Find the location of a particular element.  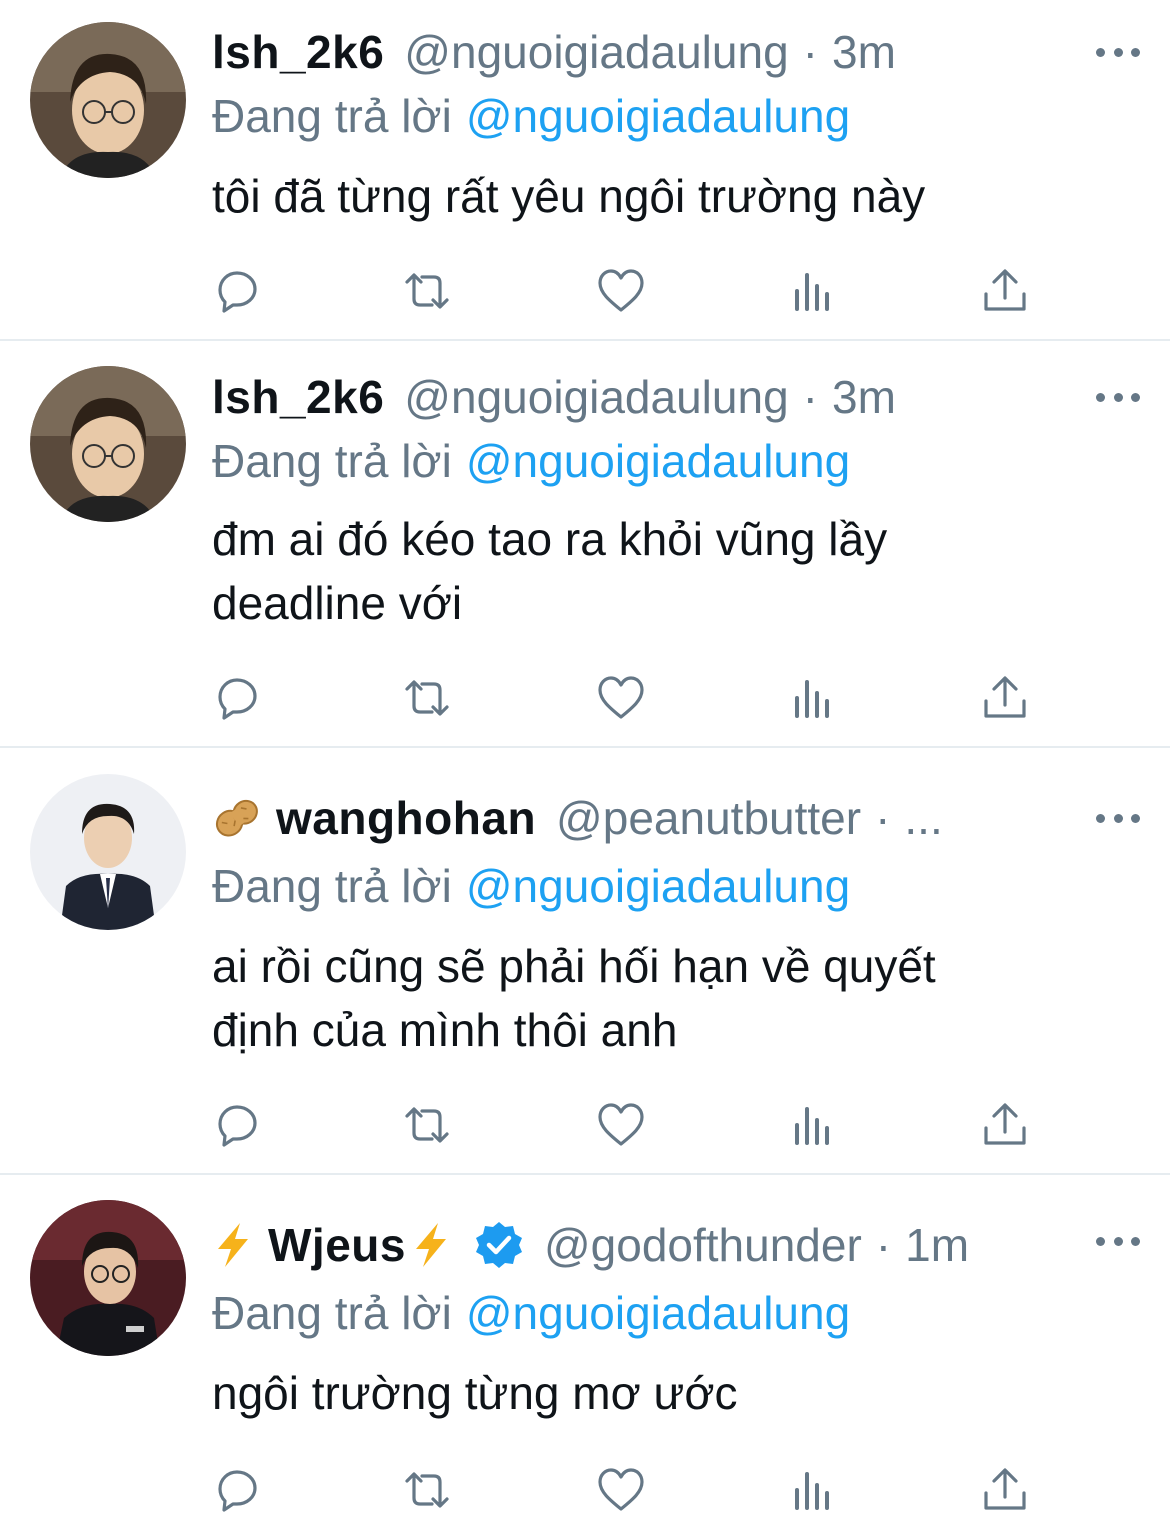

tweet-header: Wjeus @godofthunder · 1m is located at coordinates (646, 1245).